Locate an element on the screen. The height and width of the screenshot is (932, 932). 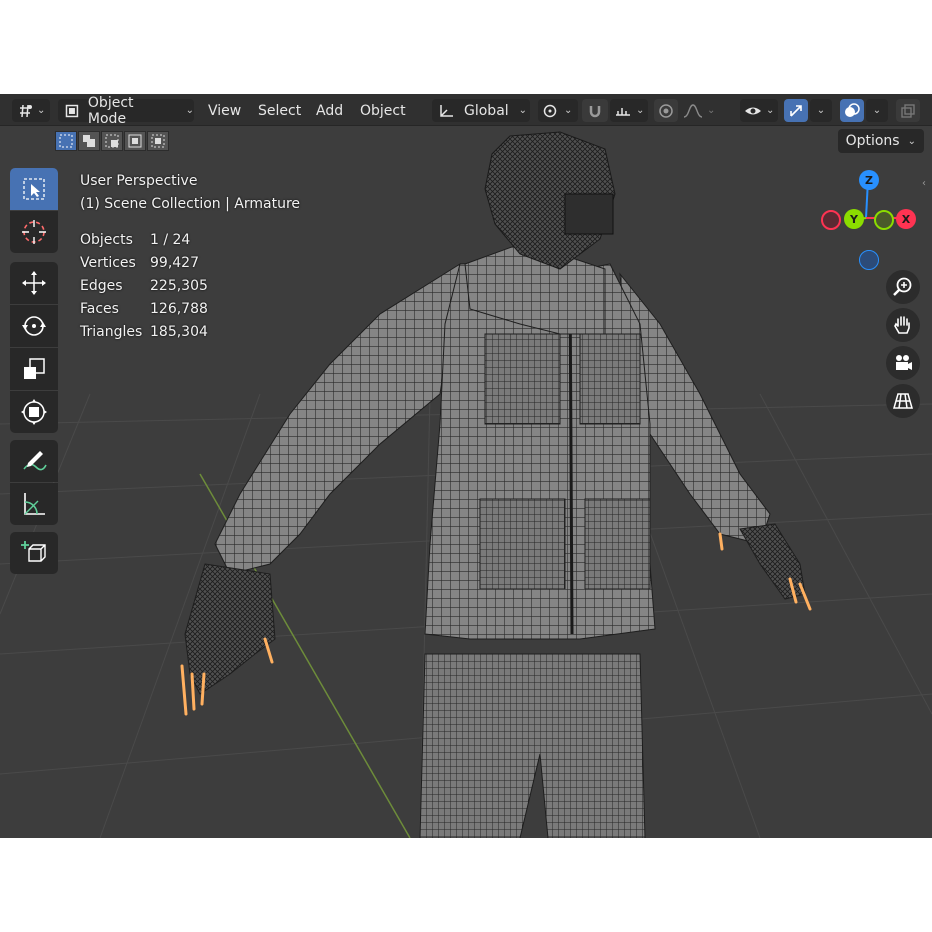
camera-icon is located at coordinates (904, 362).